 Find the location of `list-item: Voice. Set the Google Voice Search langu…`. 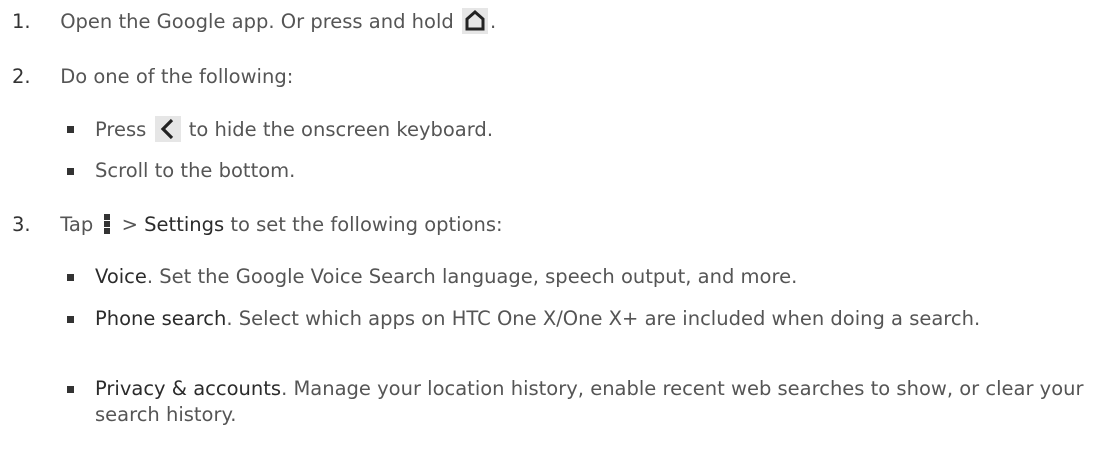

list-item: Voice. Set the Google Voice Search langu… is located at coordinates (586, 277).